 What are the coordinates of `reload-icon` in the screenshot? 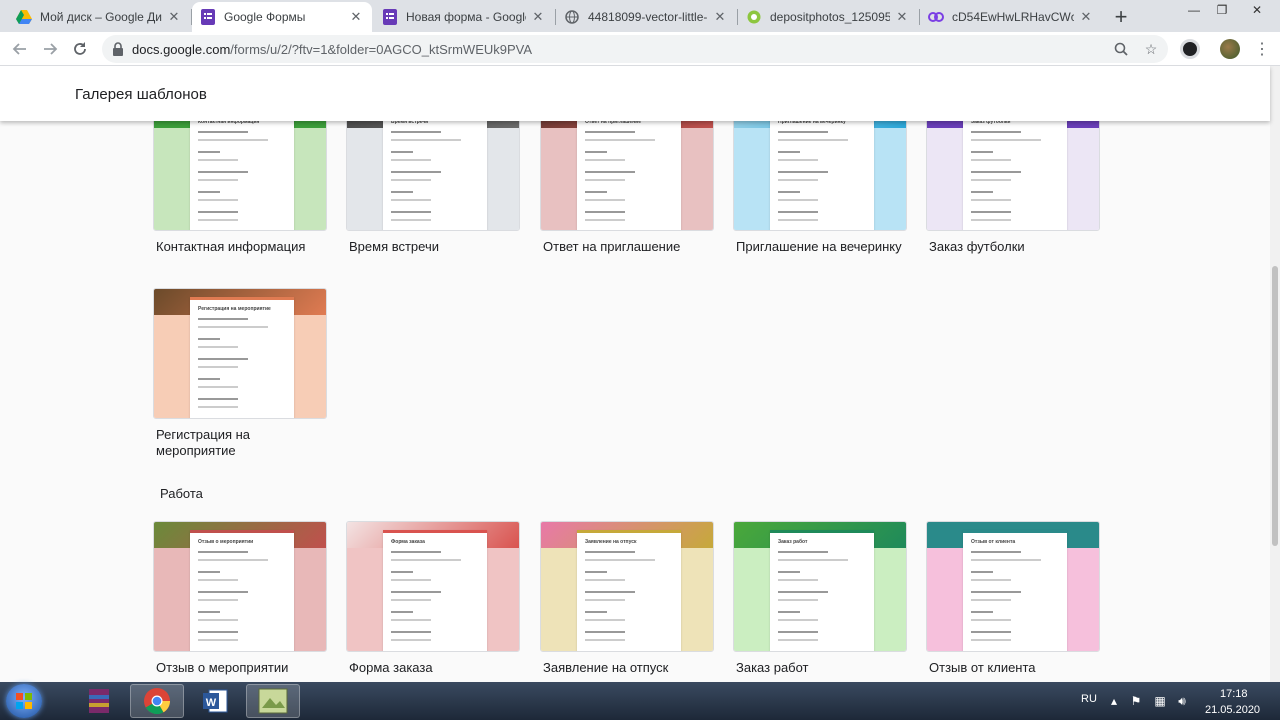 It's located at (80, 49).